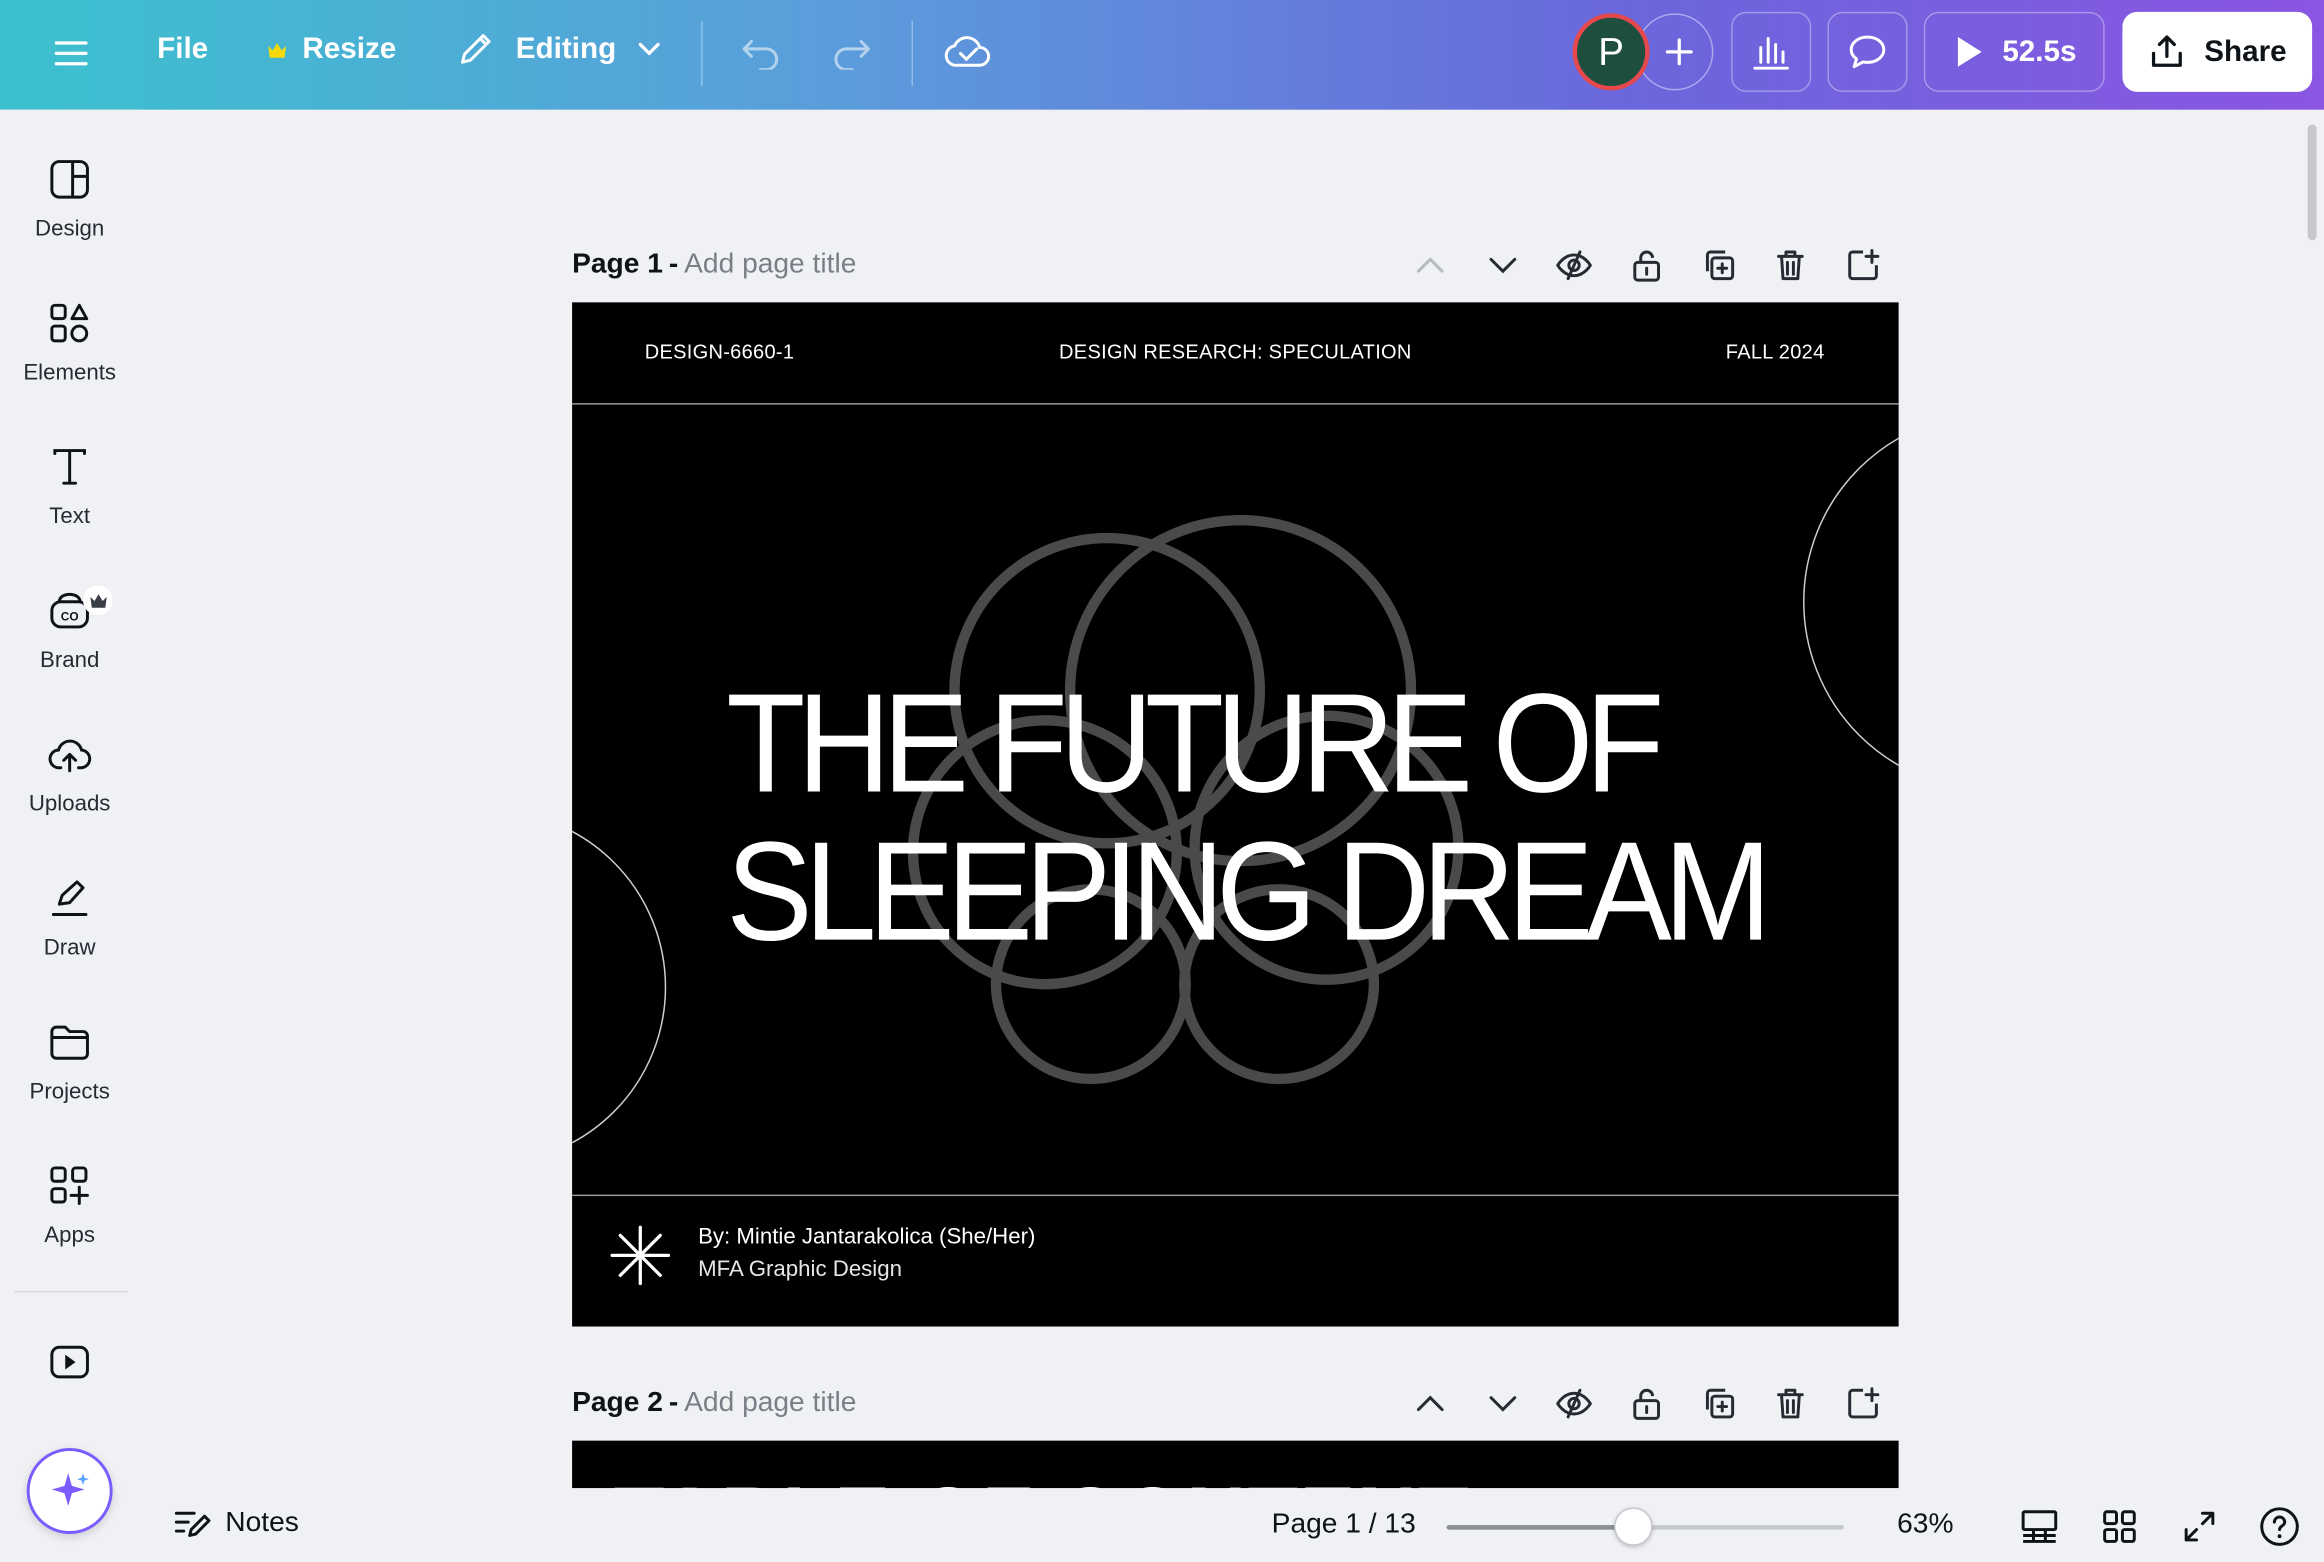 Image resolution: width=2324 pixels, height=1562 pixels. Describe the element at coordinates (800, 1269) in the screenshot. I see `program-label: MFA Graphic Design` at that location.